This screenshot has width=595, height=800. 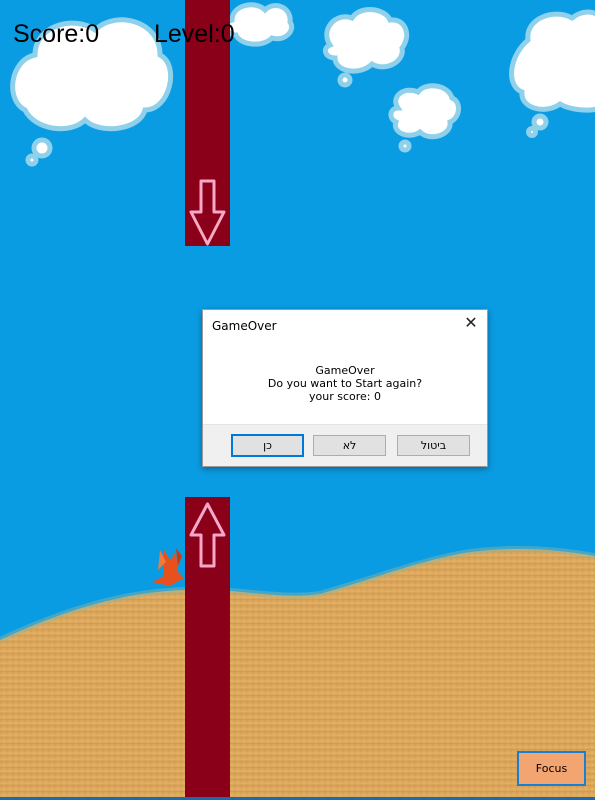 What do you see at coordinates (345, 370) in the screenshot?
I see `dialog-message-line1: GameOver` at bounding box center [345, 370].